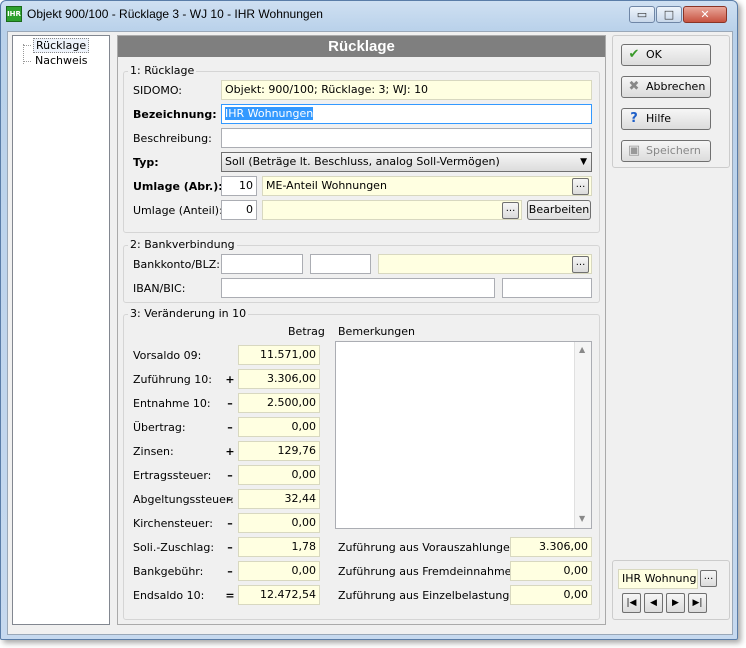 This screenshot has width=746, height=648. Describe the element at coordinates (162, 70) in the screenshot. I see `section-title: 1: Rücklage` at that location.